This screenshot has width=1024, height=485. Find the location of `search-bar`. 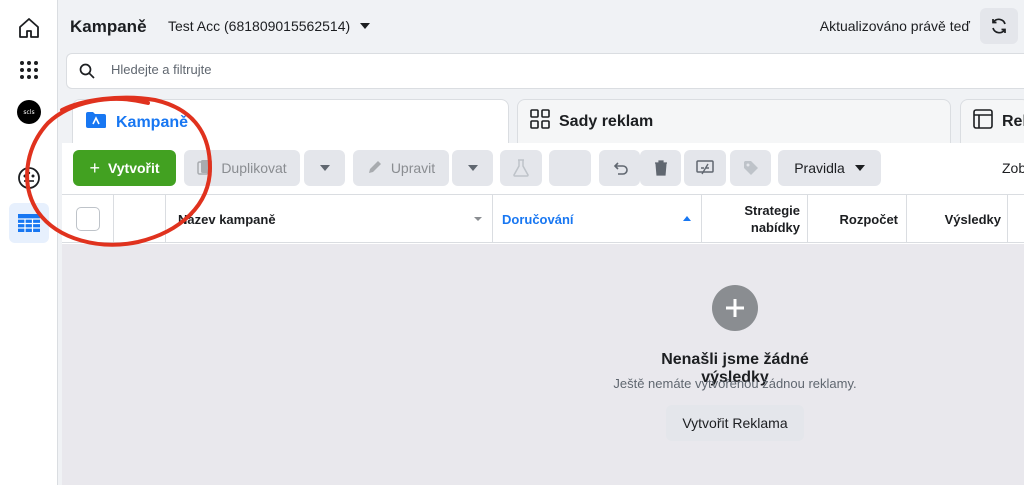

search-bar is located at coordinates (545, 71).